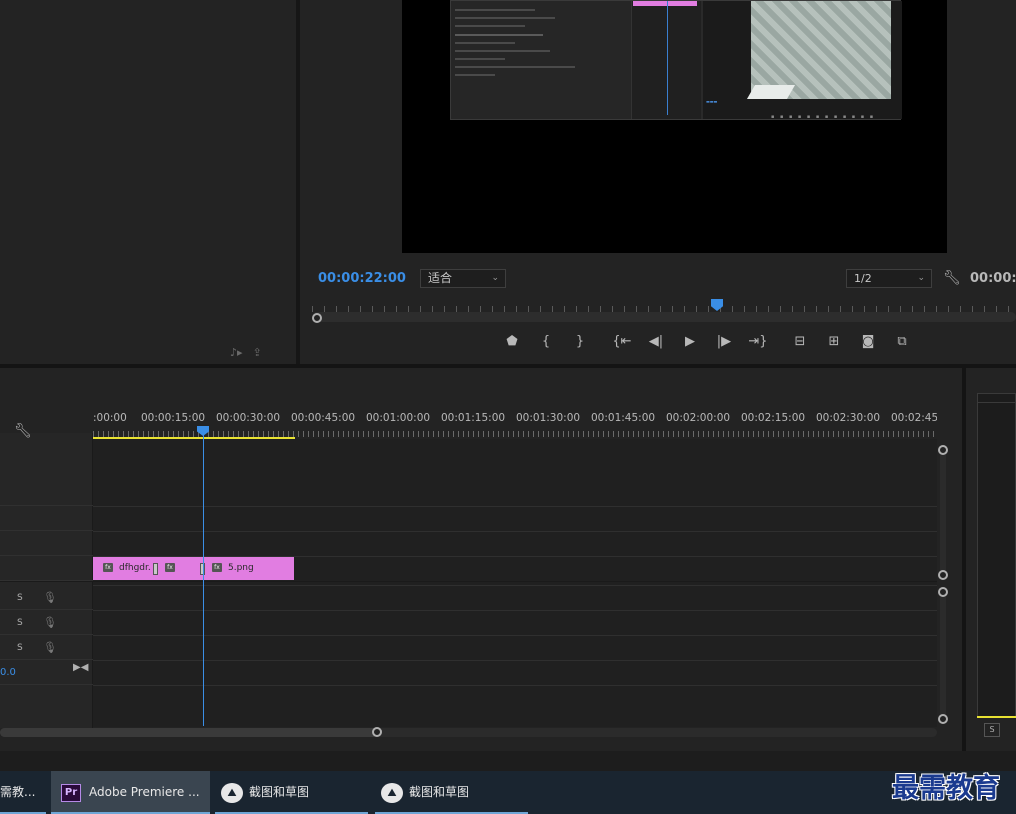 The width and height of the screenshot is (1016, 814). Describe the element at coordinates (863, 278) in the screenshot. I see `resolution-value: 1/2` at that location.